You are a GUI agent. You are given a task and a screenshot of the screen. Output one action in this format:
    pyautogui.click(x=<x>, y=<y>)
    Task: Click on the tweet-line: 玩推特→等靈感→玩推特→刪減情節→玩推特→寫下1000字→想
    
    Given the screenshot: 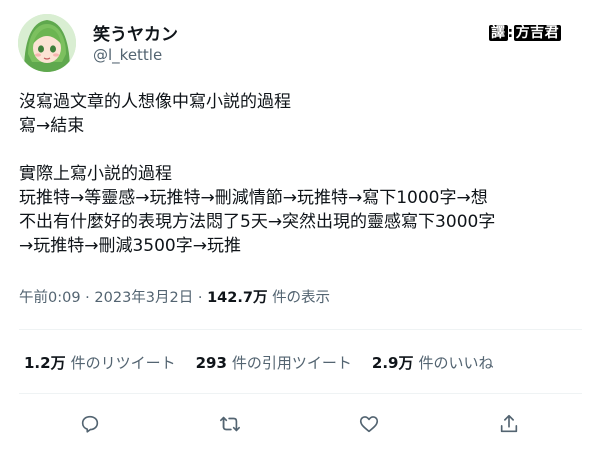 What is the action you would take?
    pyautogui.click(x=253, y=198)
    